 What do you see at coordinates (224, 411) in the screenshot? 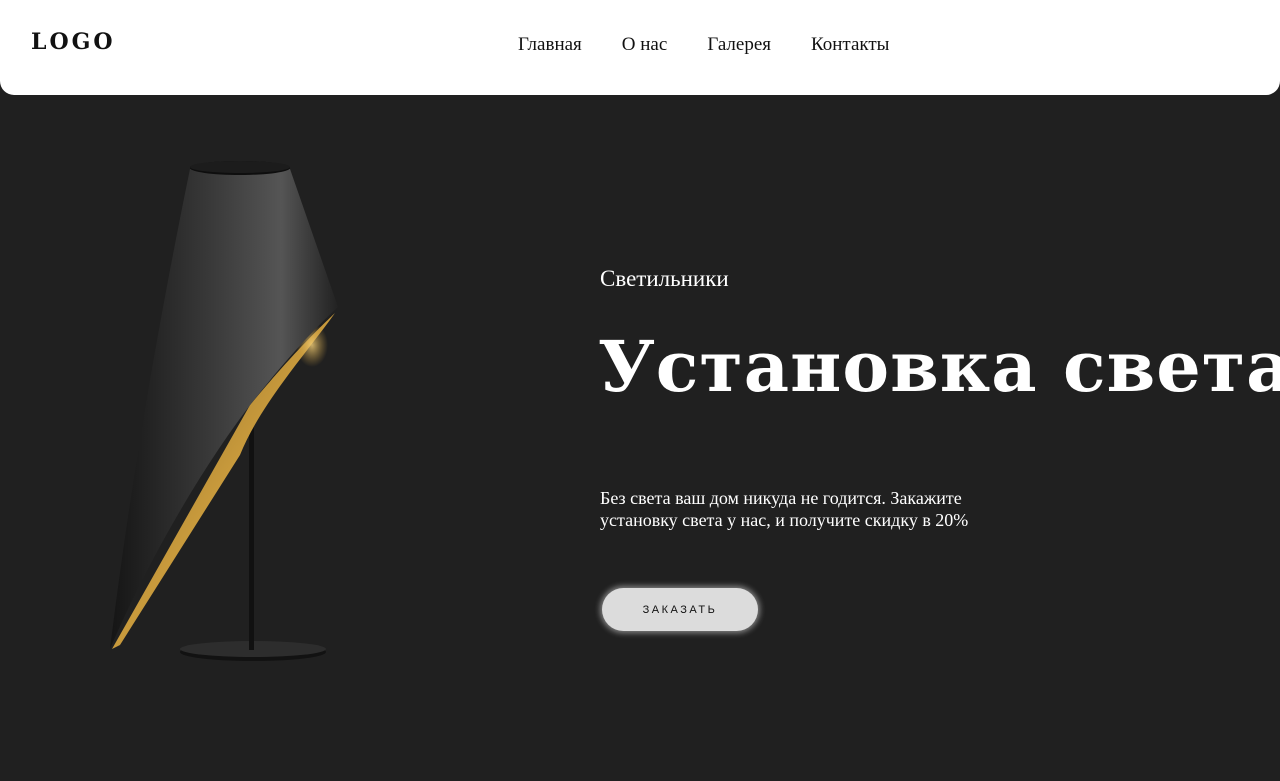
I see `table-lamp-image` at bounding box center [224, 411].